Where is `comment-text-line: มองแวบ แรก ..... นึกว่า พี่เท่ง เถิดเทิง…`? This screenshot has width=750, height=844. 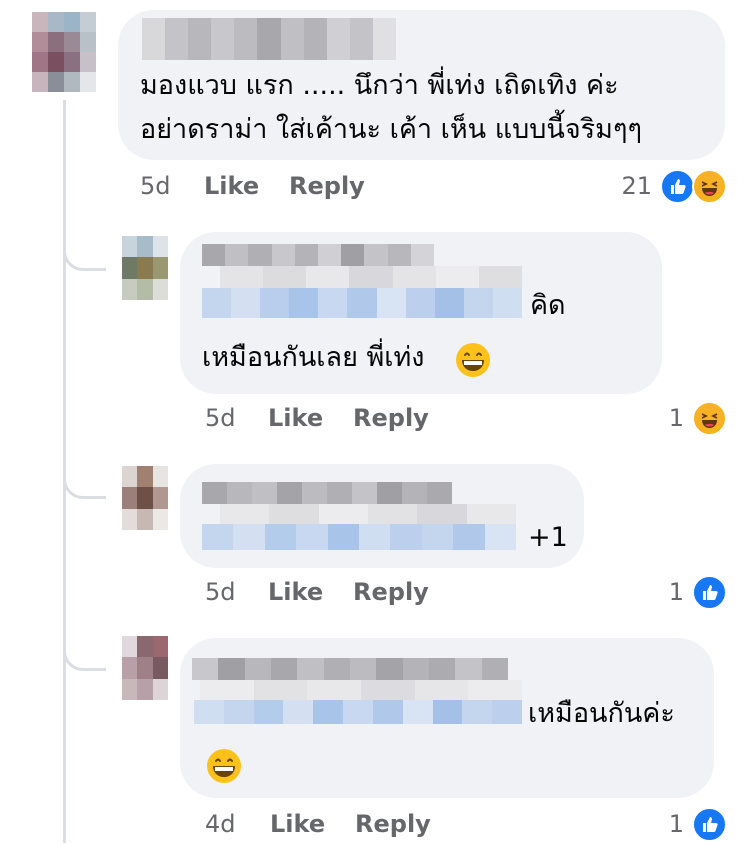
comment-text-line: มองแวบ แรก ..... นึกว่า พี่เท่ง เถิดเทิง… is located at coordinates (379, 85).